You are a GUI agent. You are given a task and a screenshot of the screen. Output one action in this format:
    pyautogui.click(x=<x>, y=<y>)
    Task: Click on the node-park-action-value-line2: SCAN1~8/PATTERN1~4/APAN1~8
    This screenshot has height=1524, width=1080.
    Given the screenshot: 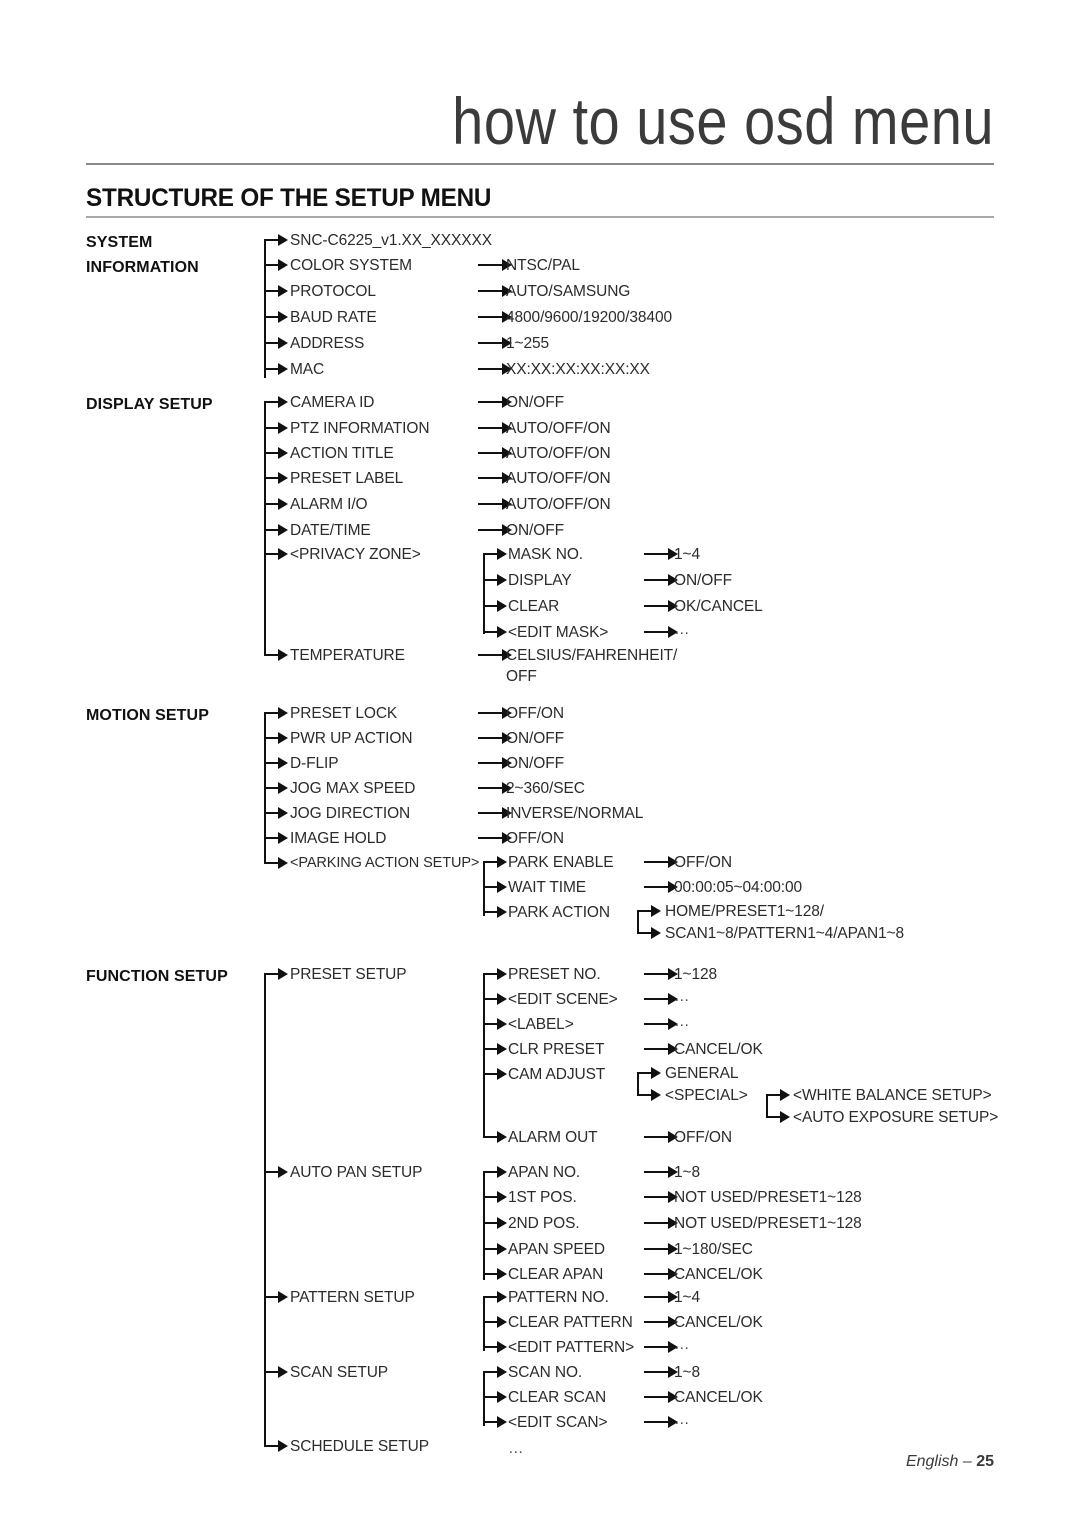 What is the action you would take?
    pyautogui.click(x=785, y=933)
    